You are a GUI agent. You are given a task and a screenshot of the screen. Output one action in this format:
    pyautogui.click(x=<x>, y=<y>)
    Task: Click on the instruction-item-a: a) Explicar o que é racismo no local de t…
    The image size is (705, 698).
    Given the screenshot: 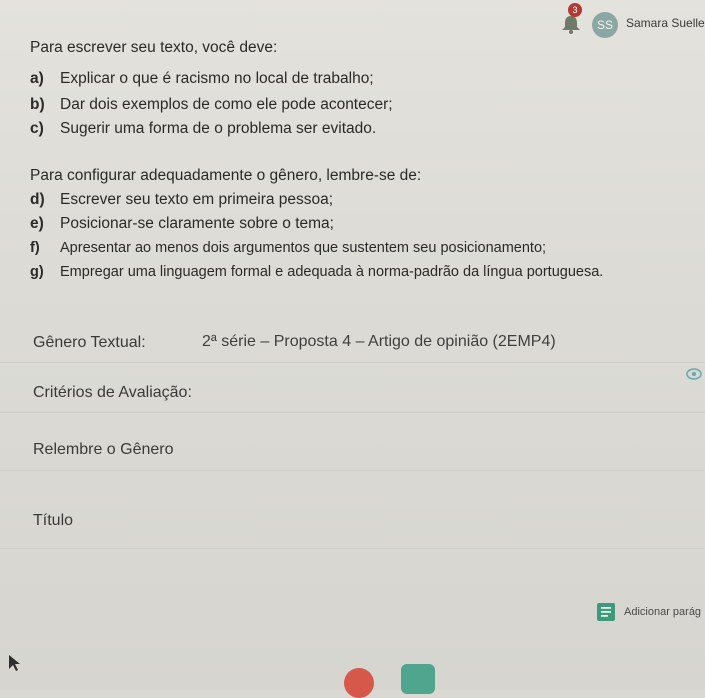 What is the action you would take?
    pyautogui.click(x=202, y=79)
    